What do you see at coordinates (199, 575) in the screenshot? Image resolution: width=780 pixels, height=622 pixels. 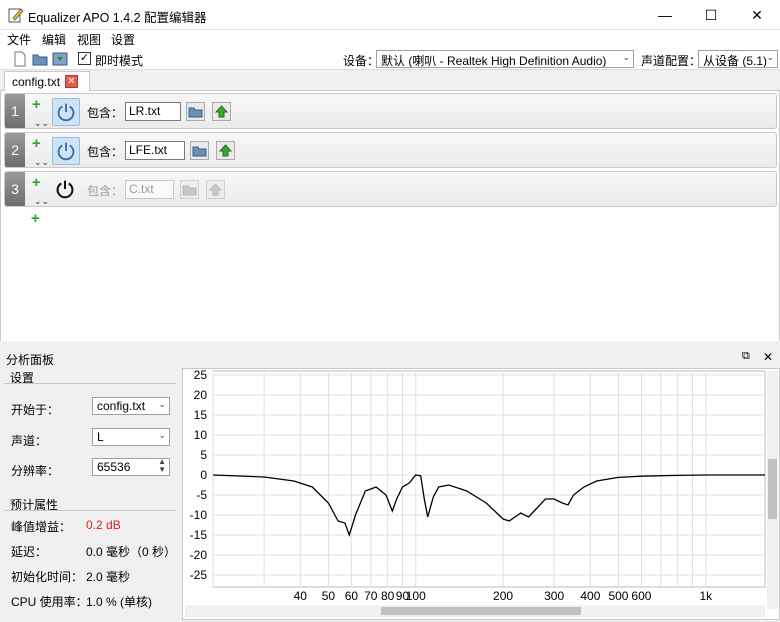 I see `y-tick-label: -25` at bounding box center [199, 575].